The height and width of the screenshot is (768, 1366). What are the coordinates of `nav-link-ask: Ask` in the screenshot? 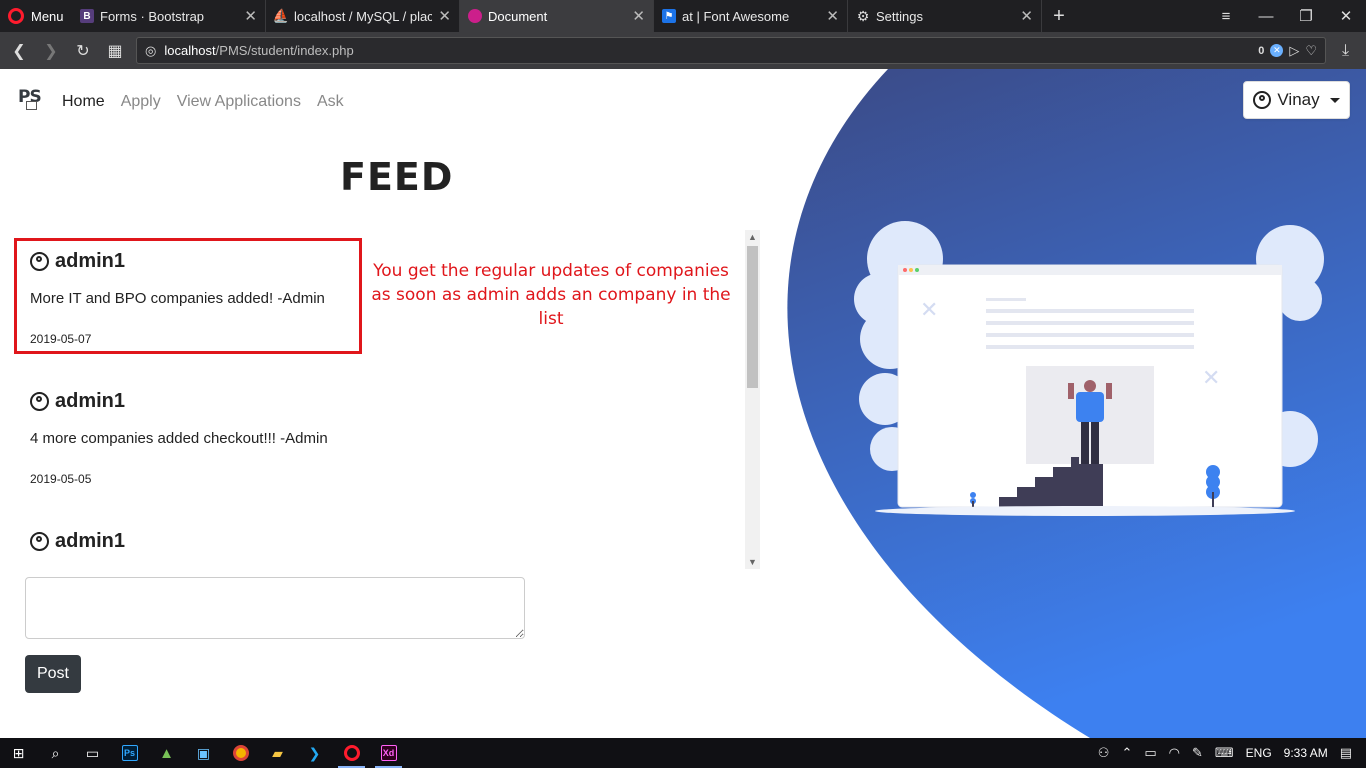 It's located at (330, 102).